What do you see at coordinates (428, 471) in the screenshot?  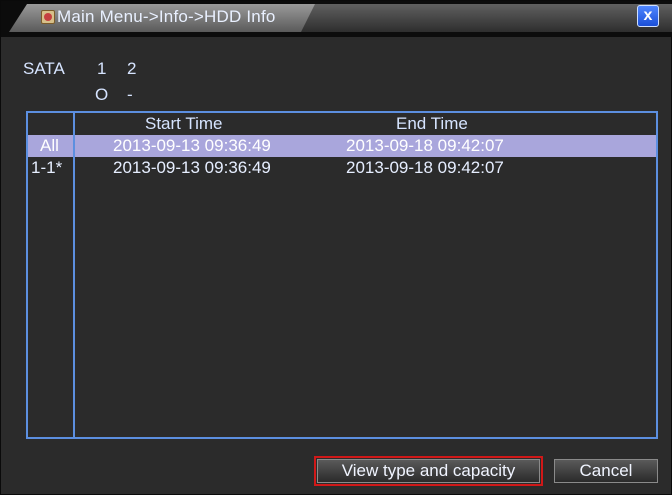 I see `view-type-and-capacity-button: View type and capacity` at bounding box center [428, 471].